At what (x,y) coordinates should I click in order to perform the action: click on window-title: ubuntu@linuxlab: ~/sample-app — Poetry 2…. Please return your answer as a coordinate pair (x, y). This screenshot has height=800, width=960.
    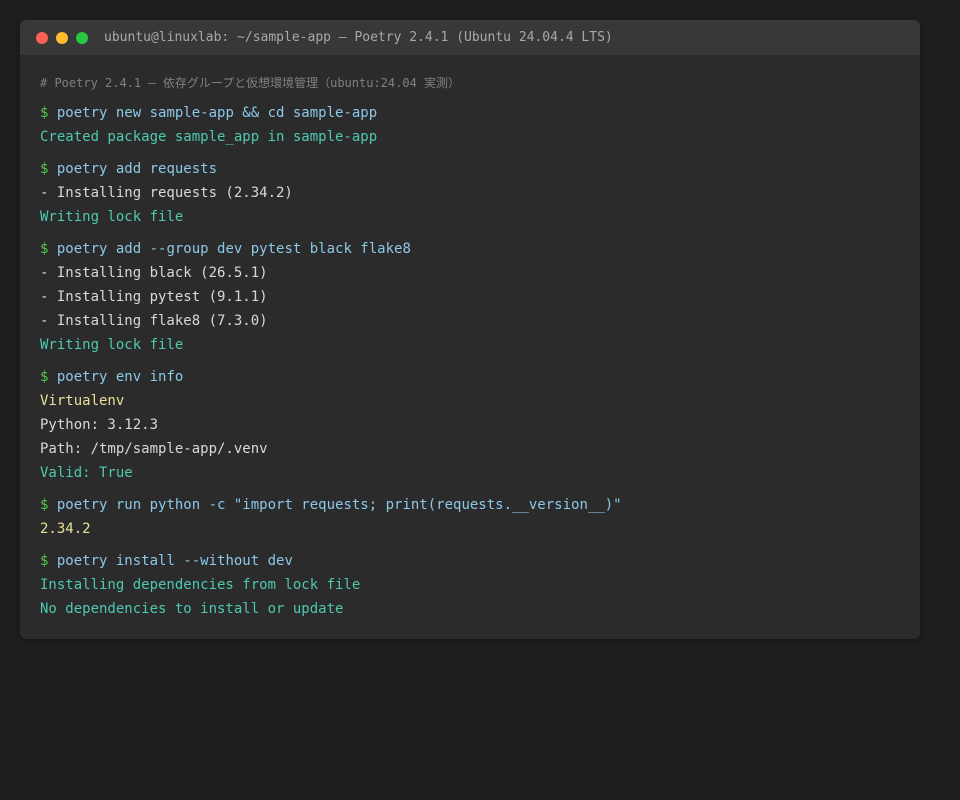
    Looking at the image, I should click on (358, 37).